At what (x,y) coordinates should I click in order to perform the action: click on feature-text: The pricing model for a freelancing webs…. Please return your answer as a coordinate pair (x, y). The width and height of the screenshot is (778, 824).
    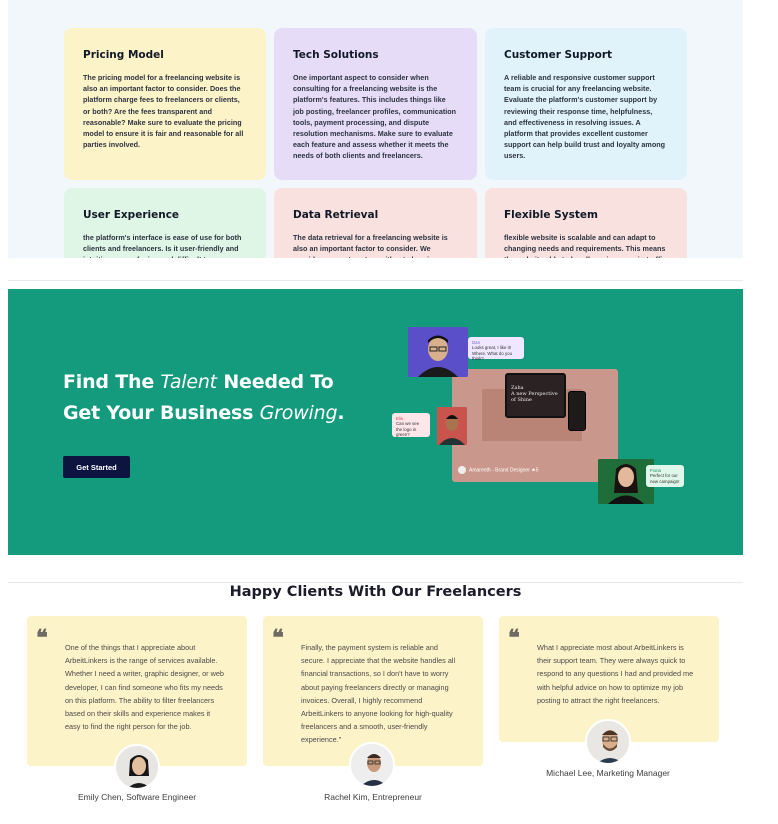
    Looking at the image, I should click on (163, 111).